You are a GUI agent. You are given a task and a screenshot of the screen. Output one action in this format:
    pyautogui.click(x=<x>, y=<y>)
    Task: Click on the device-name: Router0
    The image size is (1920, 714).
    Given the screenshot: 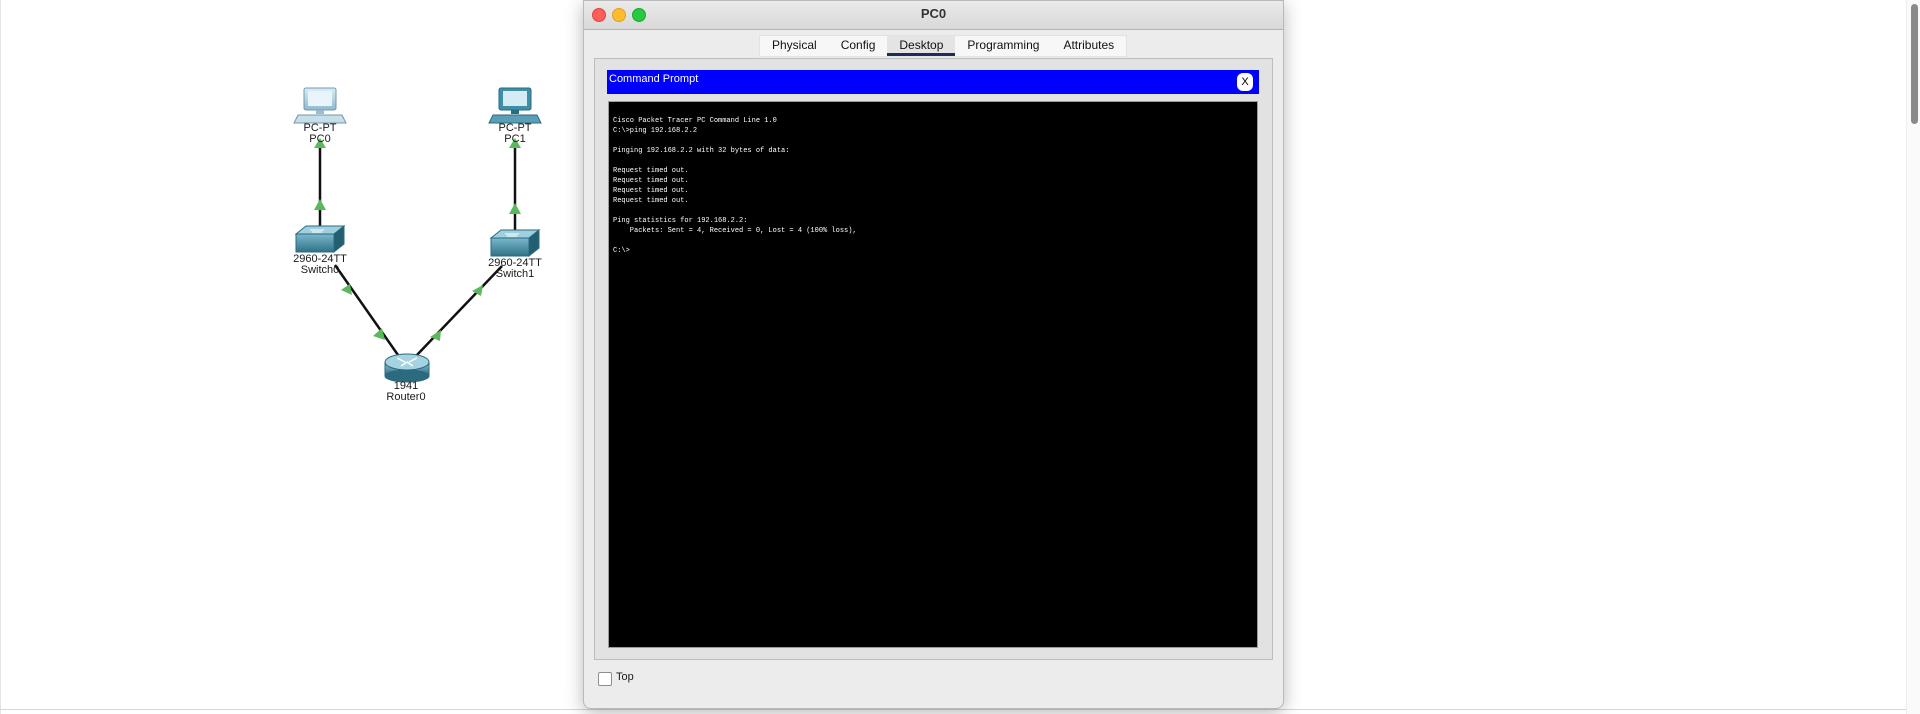 What is the action you would take?
    pyautogui.click(x=406, y=397)
    